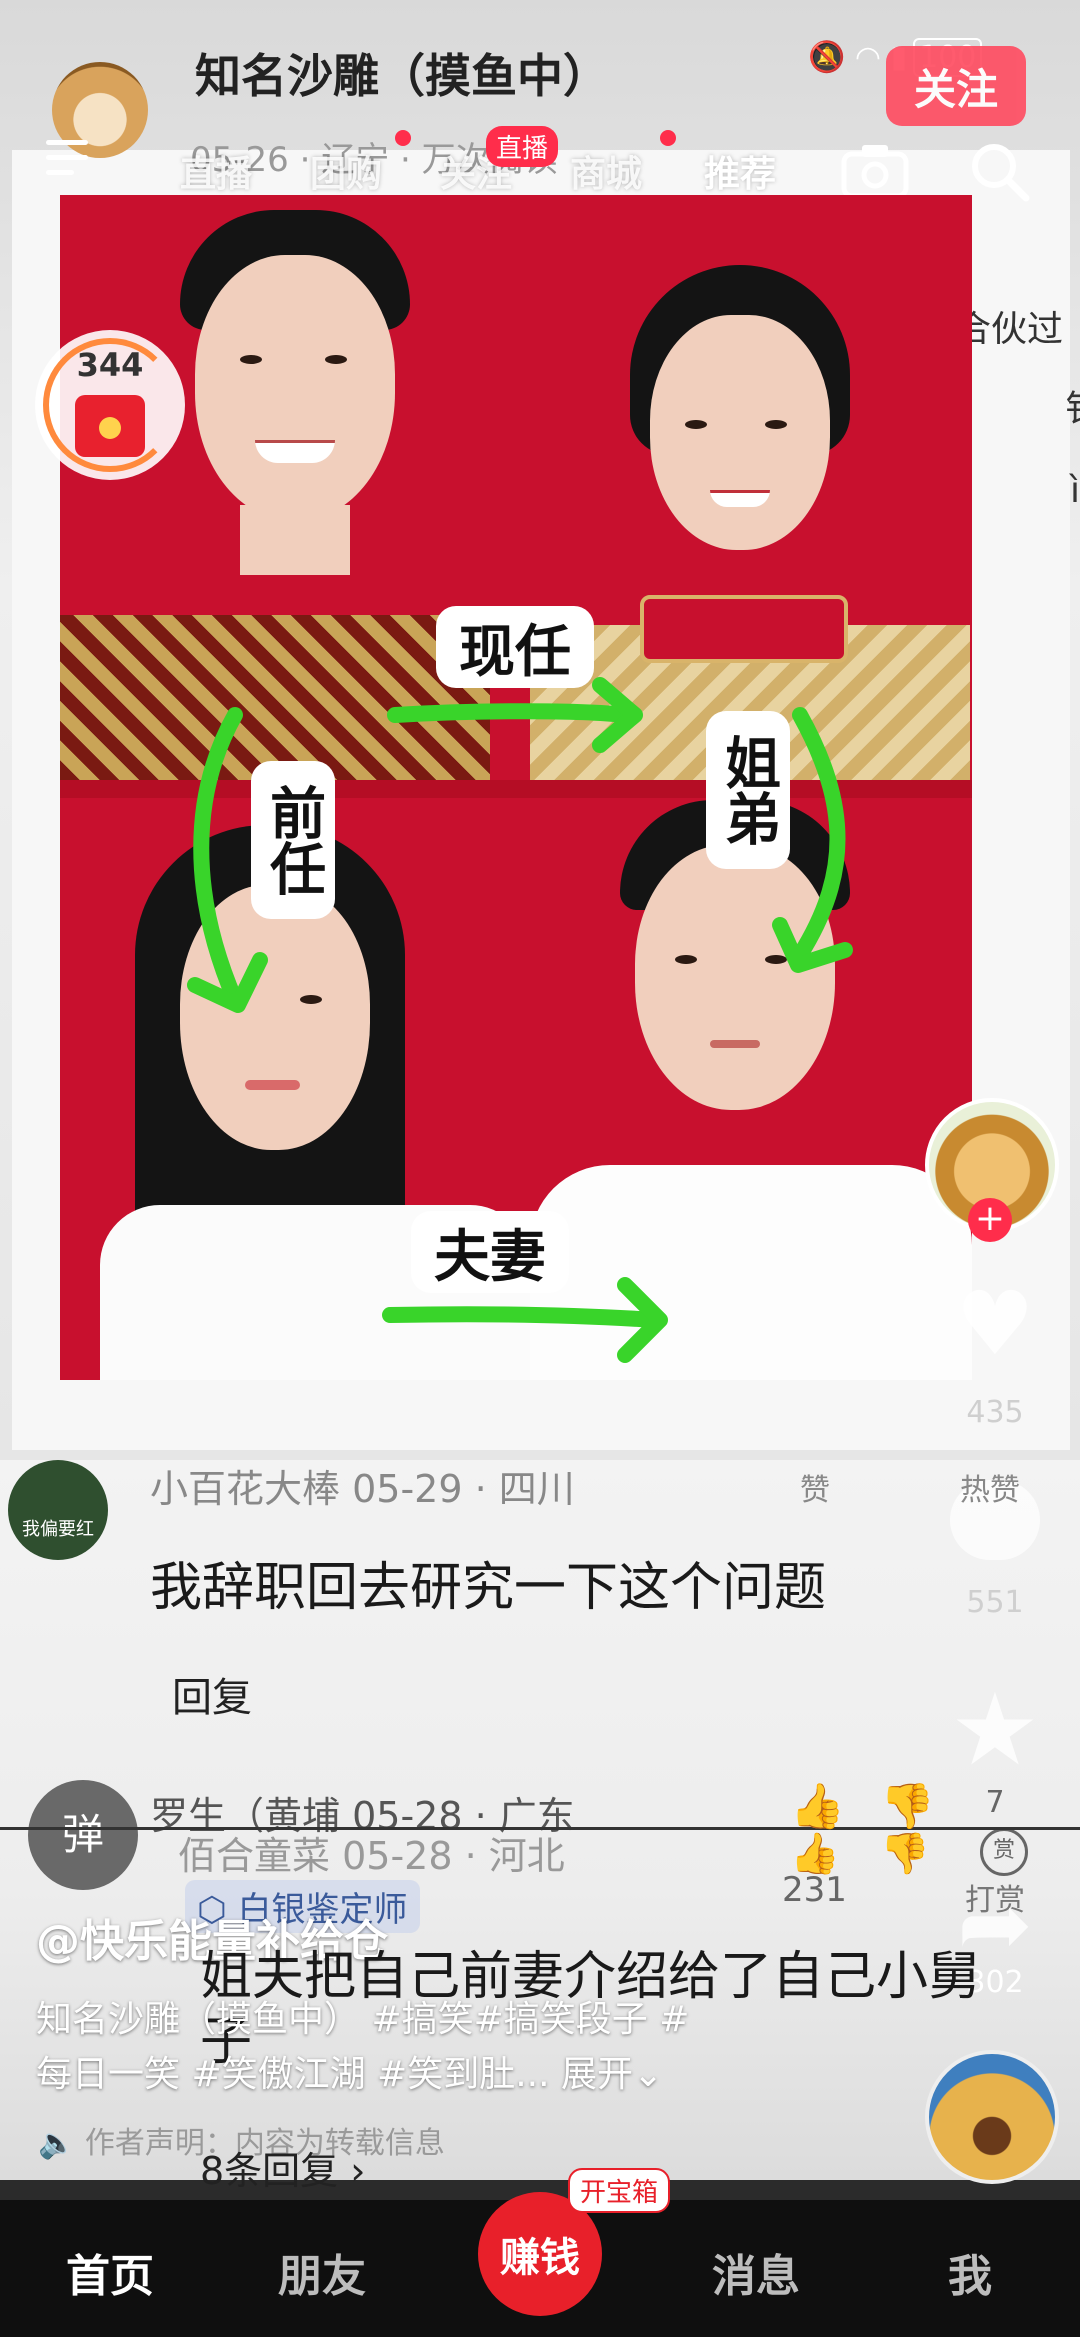 Image resolution: width=1080 pixels, height=2337 pixels. What do you see at coordinates (970, 2272) in the screenshot?
I see `nav-me: 我` at bounding box center [970, 2272].